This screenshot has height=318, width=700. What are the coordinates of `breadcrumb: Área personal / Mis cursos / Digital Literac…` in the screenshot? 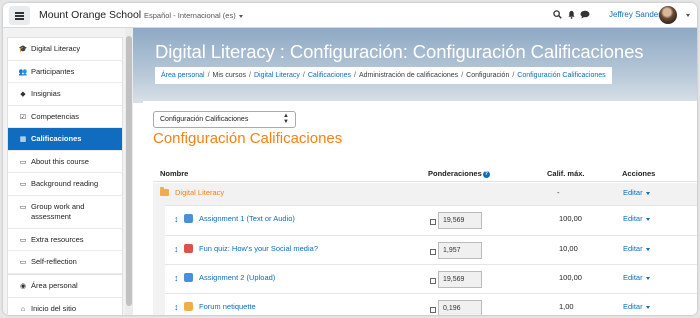 It's located at (383, 75).